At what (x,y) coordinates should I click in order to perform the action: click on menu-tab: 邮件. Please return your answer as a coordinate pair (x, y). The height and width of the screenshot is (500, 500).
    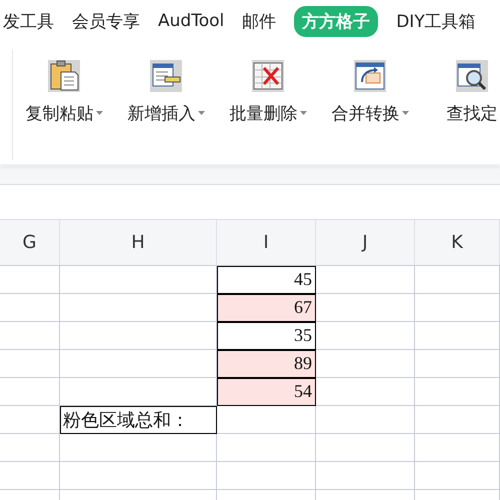
    Looking at the image, I should click on (259, 21).